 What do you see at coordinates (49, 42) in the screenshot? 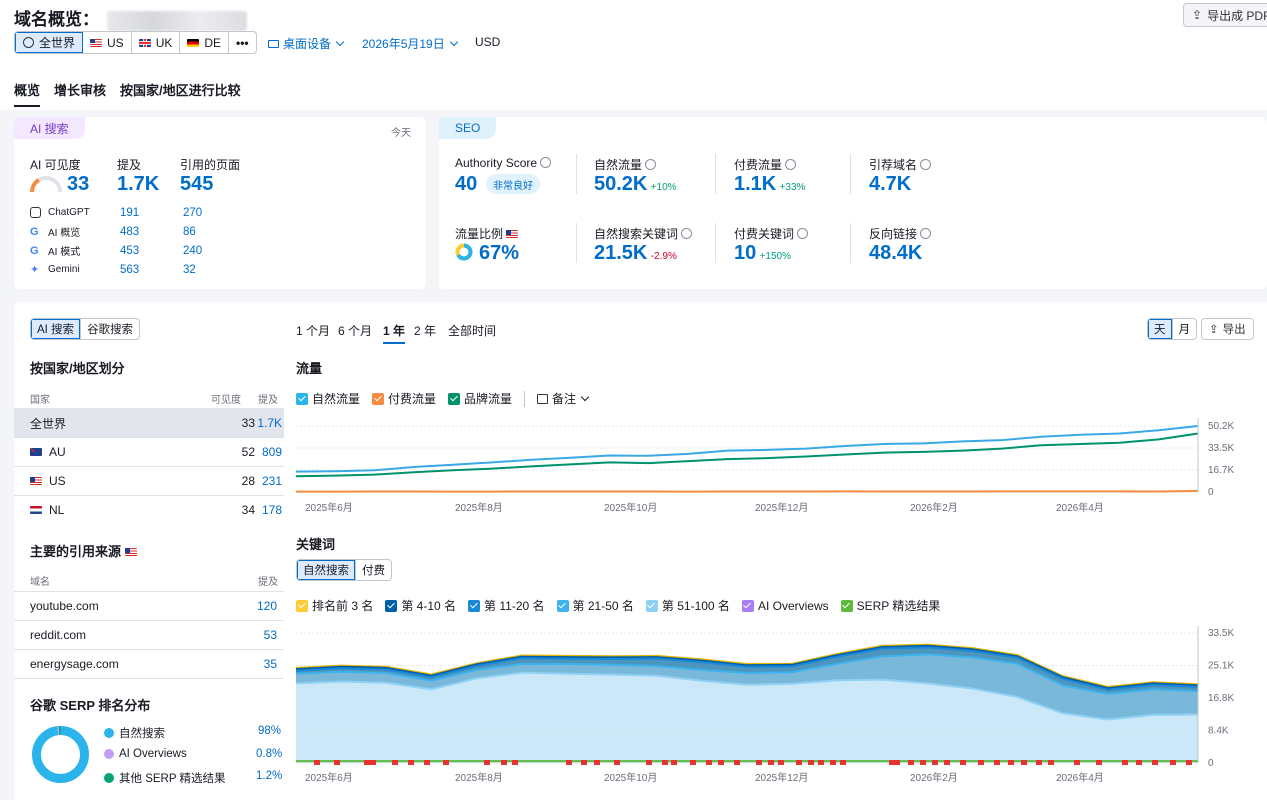
I see `geo-worldwide: 全世界` at bounding box center [49, 42].